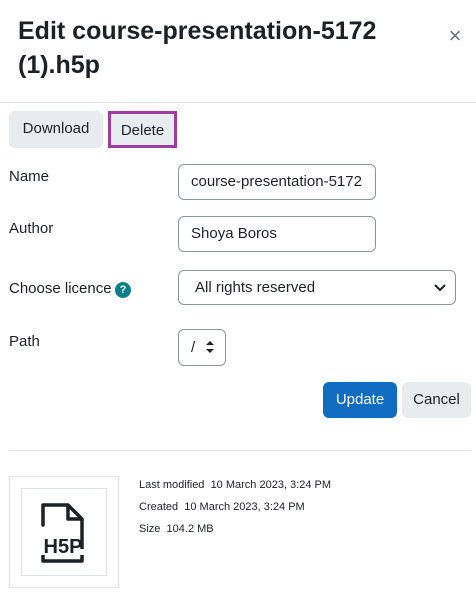 This screenshot has width=476, height=597. I want to click on h5p-file-icon: H5P, so click(62, 533).